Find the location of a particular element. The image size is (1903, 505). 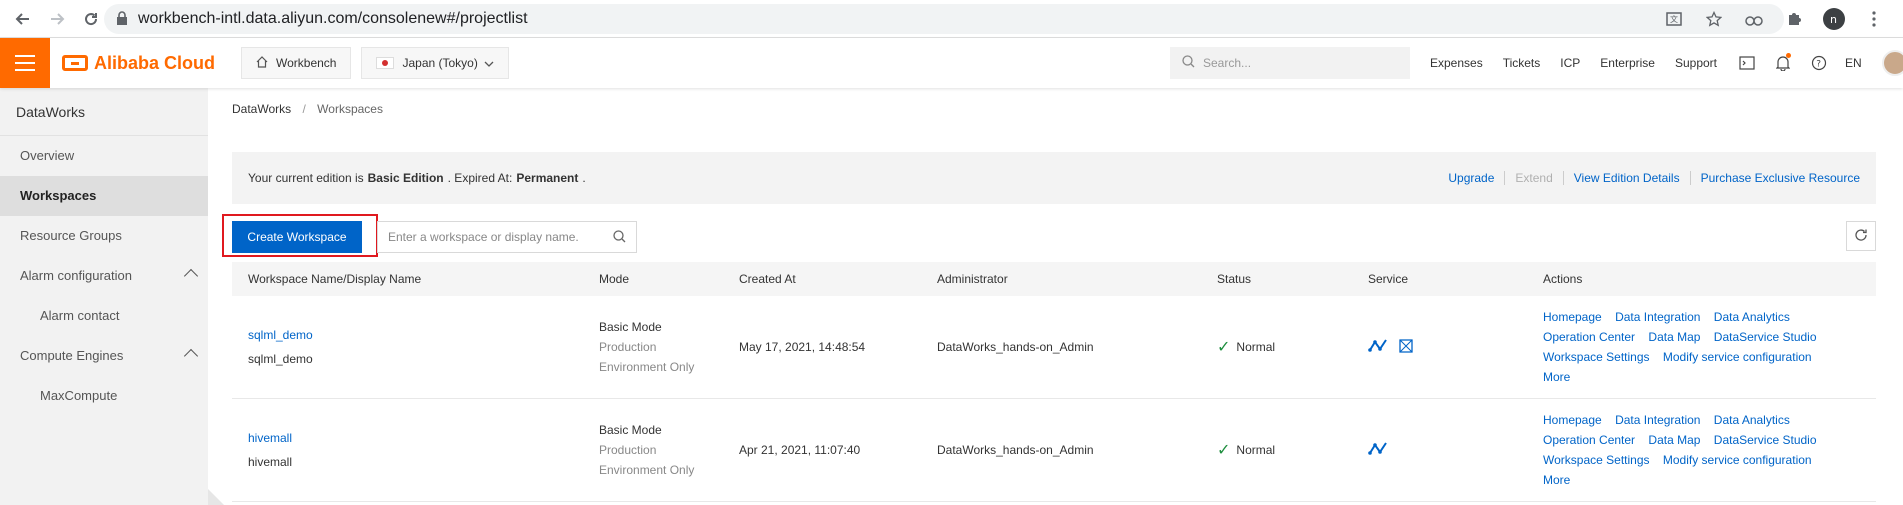

link-tickets: Tickets is located at coordinates (1522, 63).